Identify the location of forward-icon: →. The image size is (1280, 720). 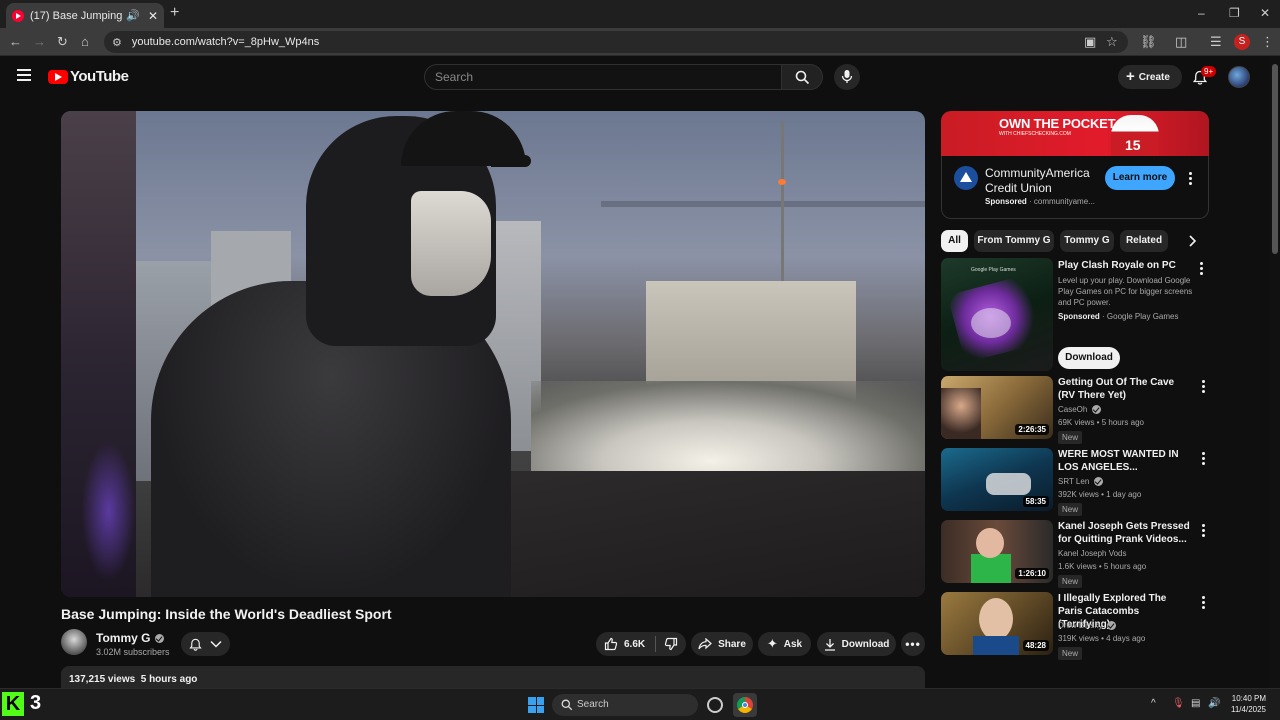
(39, 41).